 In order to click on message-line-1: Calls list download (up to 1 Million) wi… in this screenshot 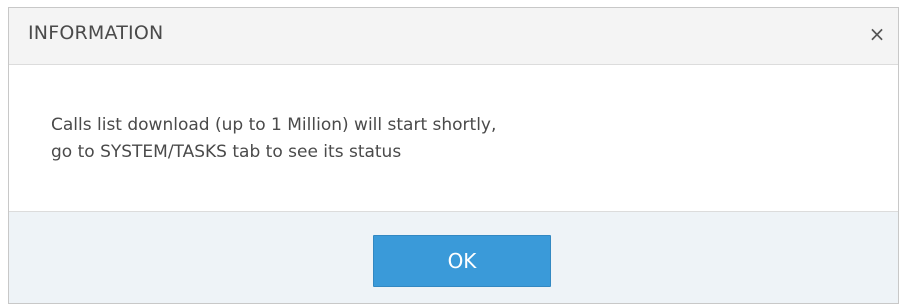, I will do `click(274, 125)`.